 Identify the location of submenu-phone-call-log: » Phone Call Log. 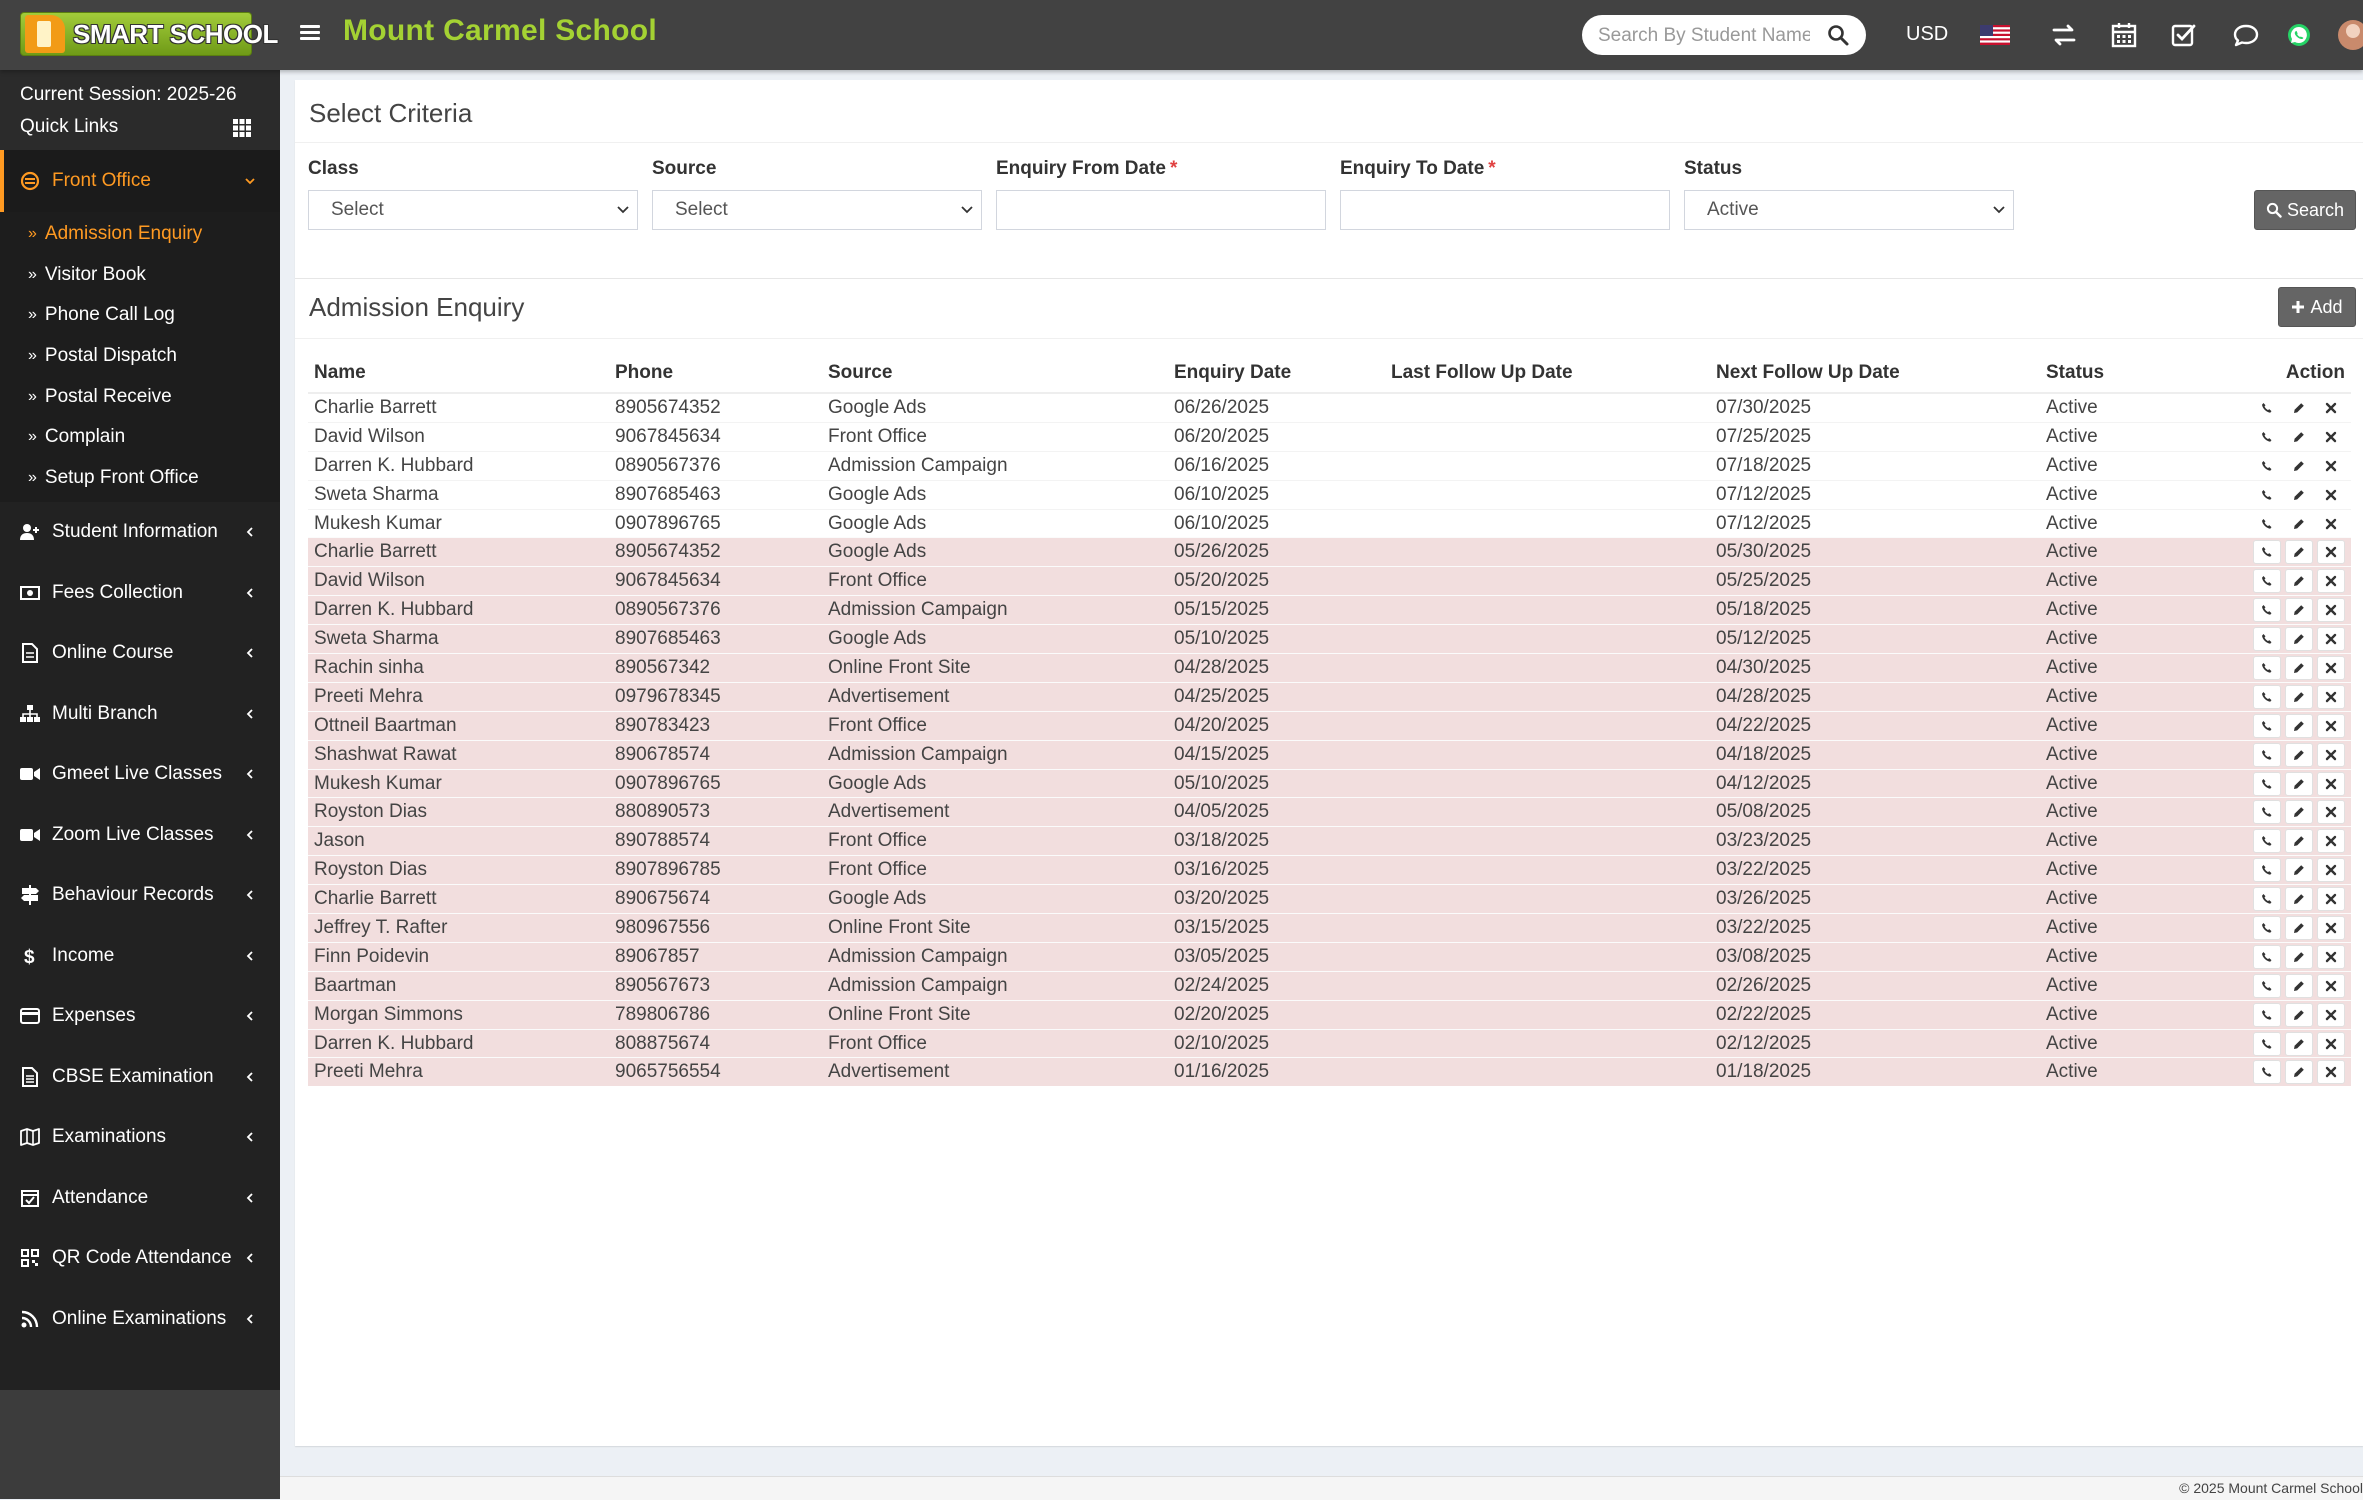
(140, 315).